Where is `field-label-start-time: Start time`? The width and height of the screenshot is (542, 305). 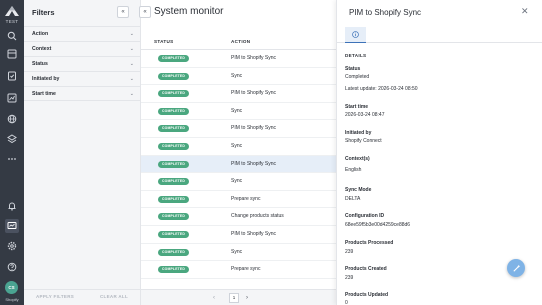
field-label-start-time: Start time is located at coordinates (357, 107).